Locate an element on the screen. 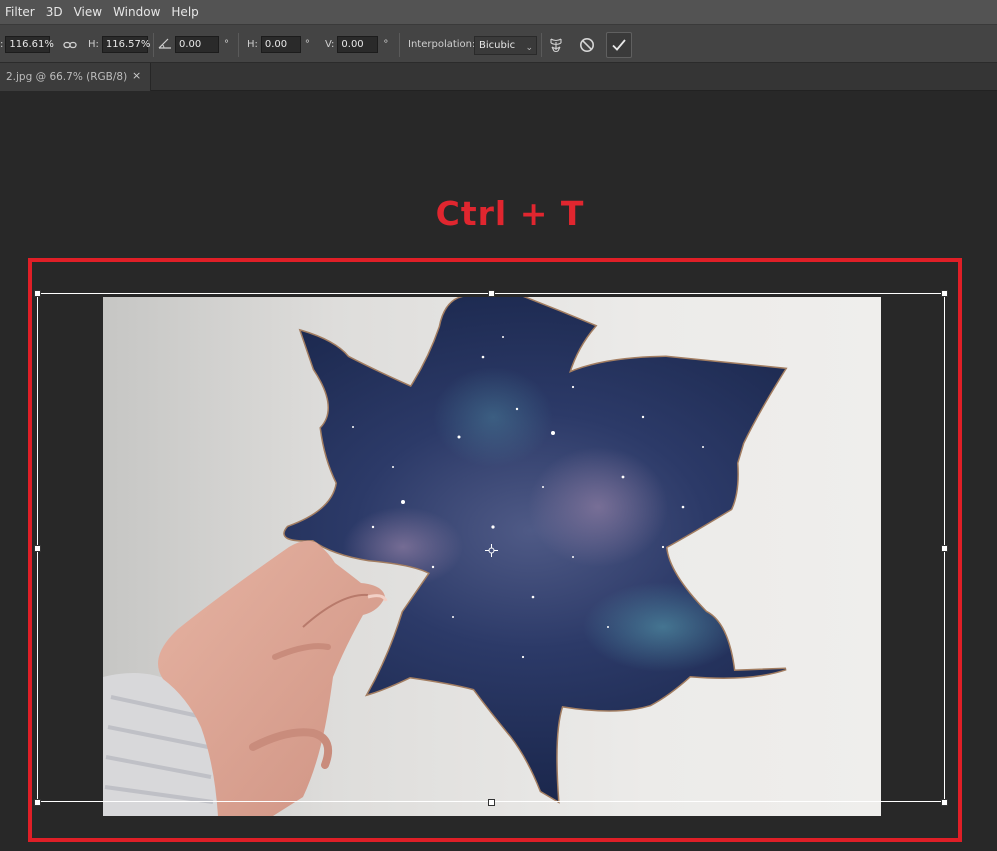 This screenshot has height=851, width=997. interpolation-value: Bicubic is located at coordinates (497, 45).